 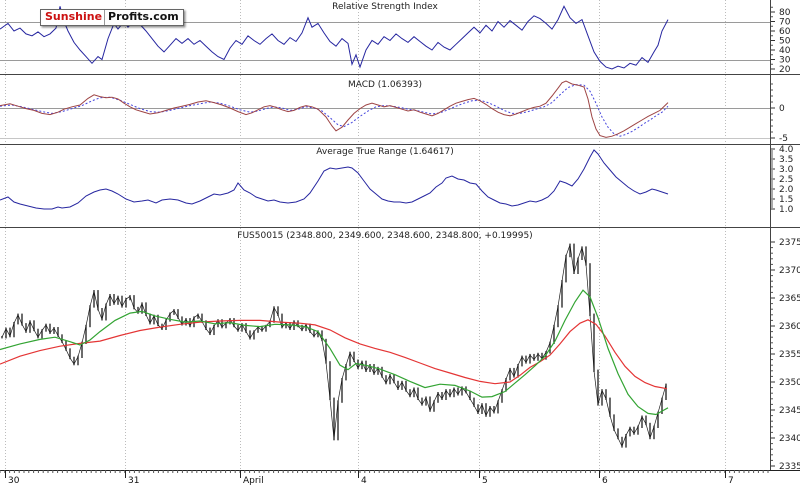 I want to click on y-tick-label: 2340, so click(x=789, y=439).